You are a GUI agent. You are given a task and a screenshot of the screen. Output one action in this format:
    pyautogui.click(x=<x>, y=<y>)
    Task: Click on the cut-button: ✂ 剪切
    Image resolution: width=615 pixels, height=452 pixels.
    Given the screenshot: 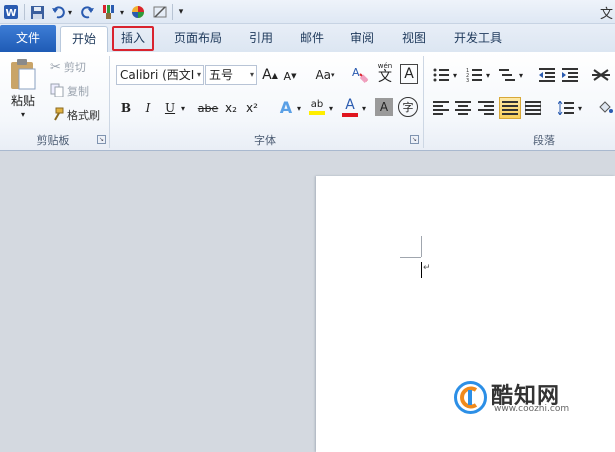 What is the action you would take?
    pyautogui.click(x=68, y=67)
    